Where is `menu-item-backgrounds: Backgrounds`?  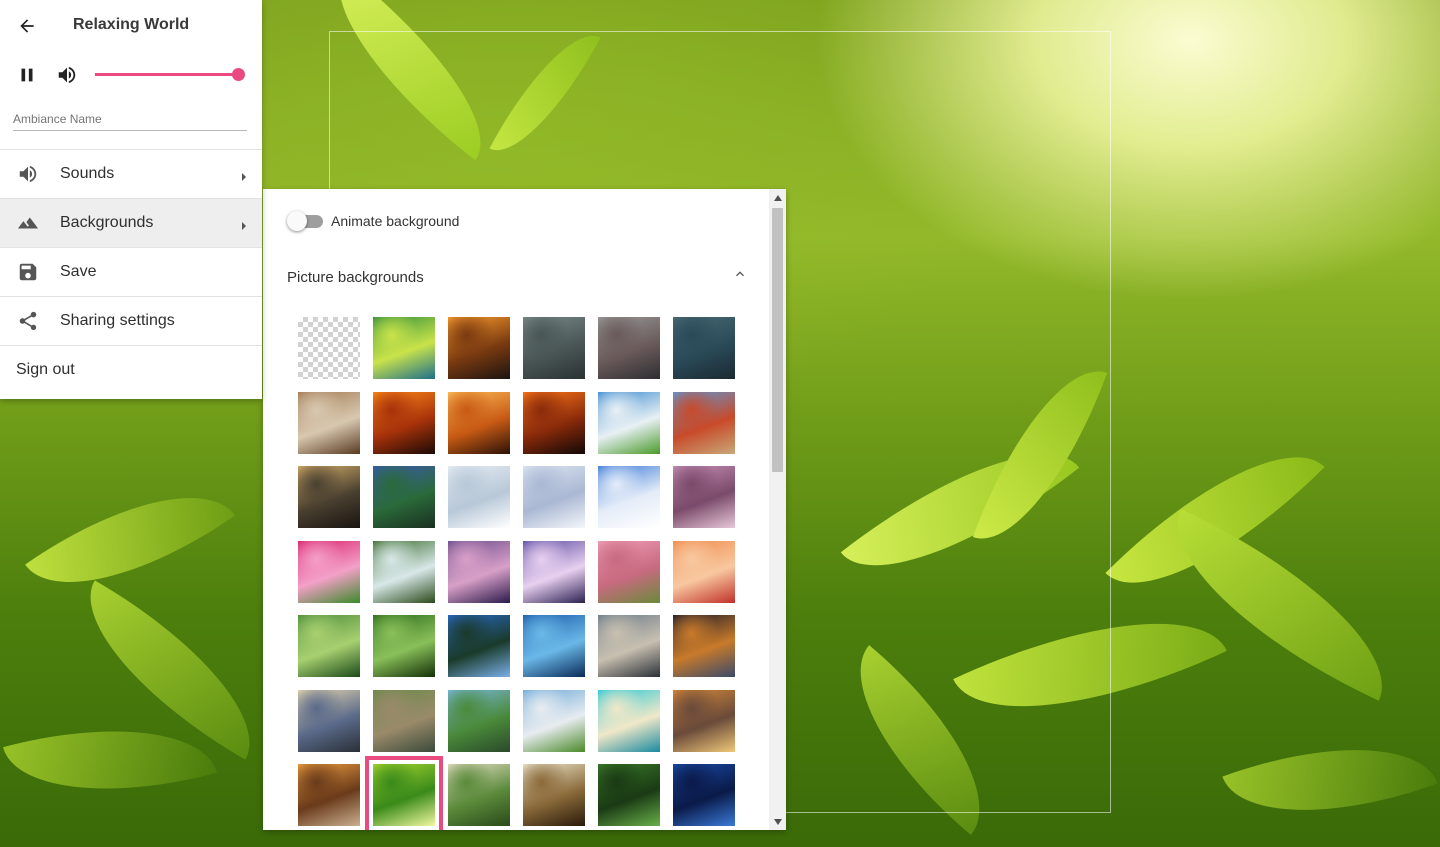
menu-item-backgrounds: Backgrounds is located at coordinates (131, 223).